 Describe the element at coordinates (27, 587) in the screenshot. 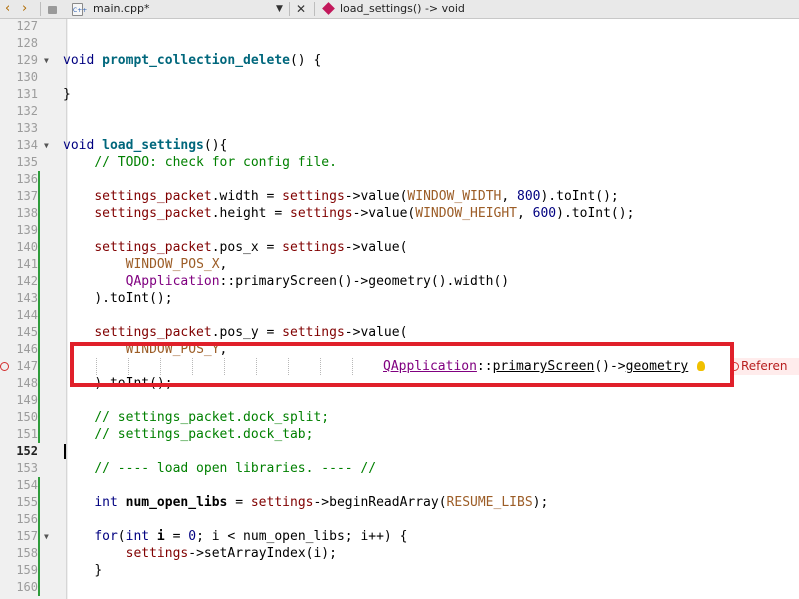

I see `line-number: 160` at that location.